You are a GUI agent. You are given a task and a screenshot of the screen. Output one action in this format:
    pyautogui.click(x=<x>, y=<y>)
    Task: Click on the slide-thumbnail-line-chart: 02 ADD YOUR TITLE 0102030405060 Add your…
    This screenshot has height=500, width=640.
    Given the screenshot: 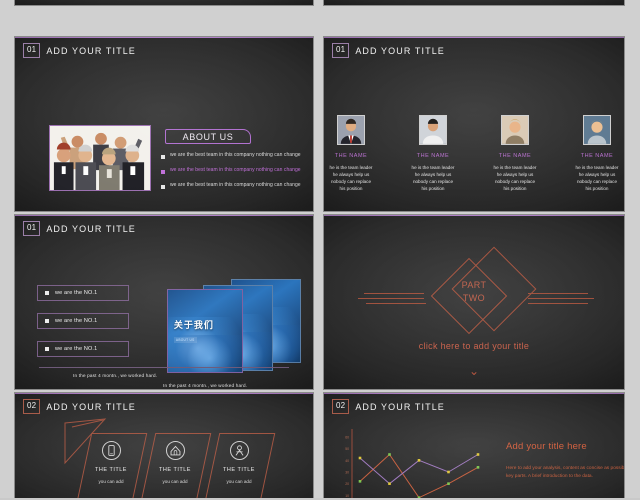 What is the action you would take?
    pyautogui.click(x=474, y=446)
    